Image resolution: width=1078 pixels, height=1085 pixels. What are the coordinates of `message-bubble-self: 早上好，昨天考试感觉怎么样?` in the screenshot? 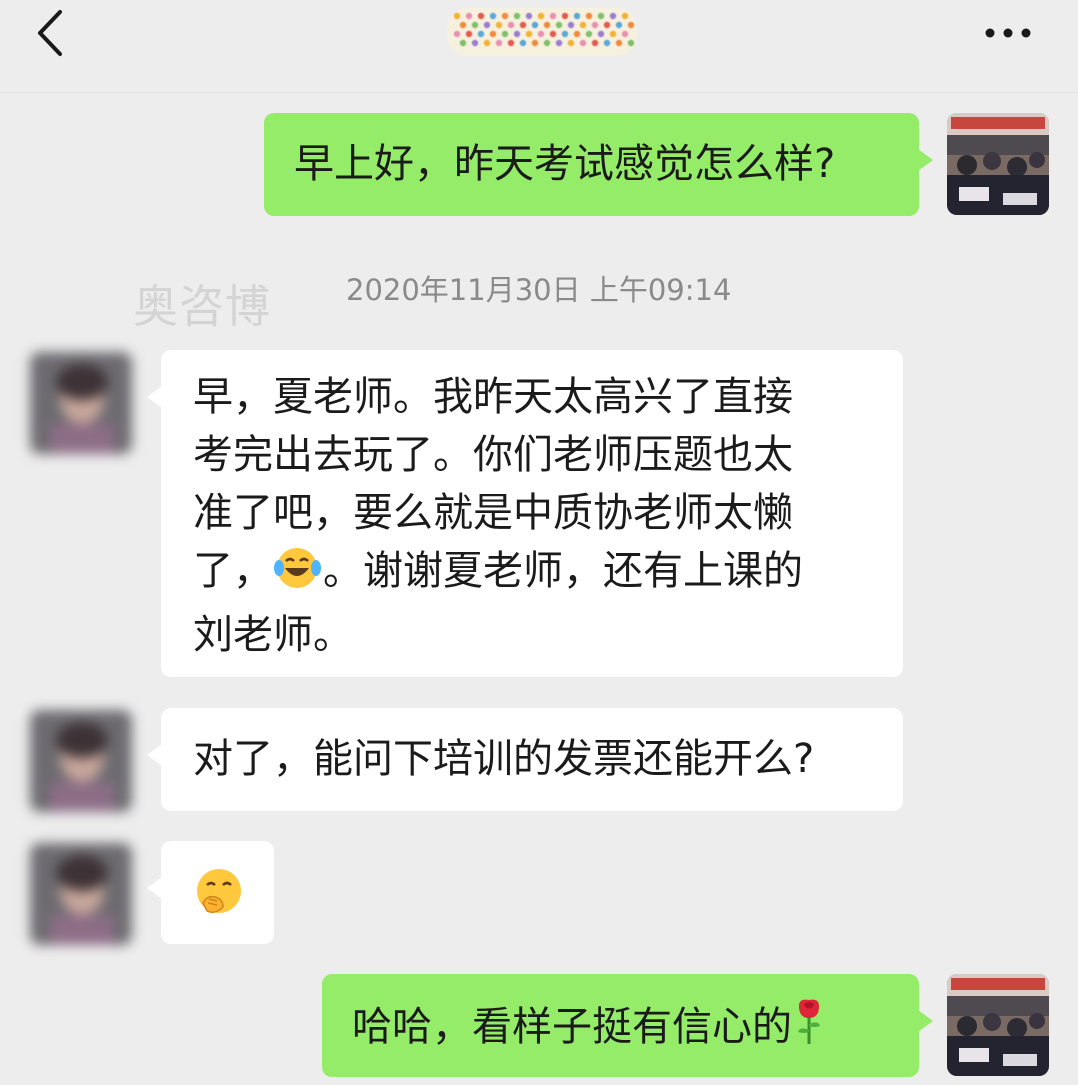 It's located at (598, 164).